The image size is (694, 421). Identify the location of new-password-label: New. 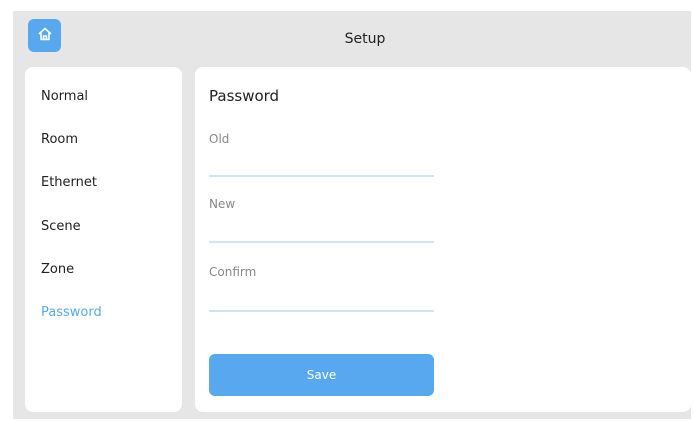
(222, 204).